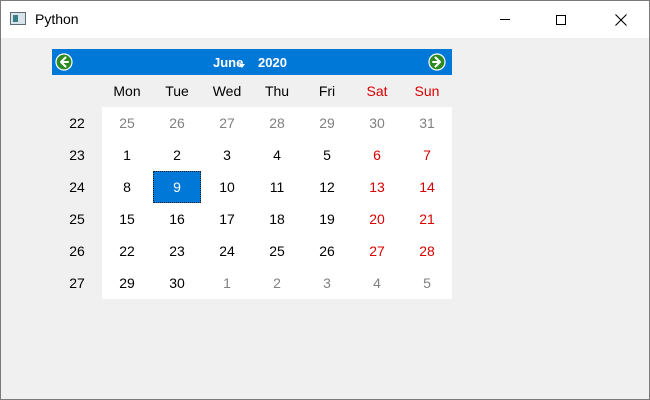  What do you see at coordinates (427, 91) in the screenshot?
I see `day-header-sun: Sun` at bounding box center [427, 91].